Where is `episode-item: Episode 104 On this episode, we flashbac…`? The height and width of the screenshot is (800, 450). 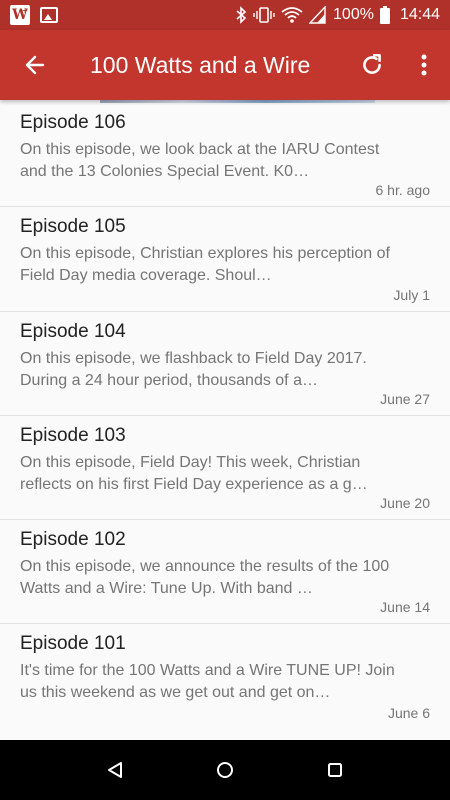
episode-item: Episode 104 On this episode, we flashbac… is located at coordinates (225, 364).